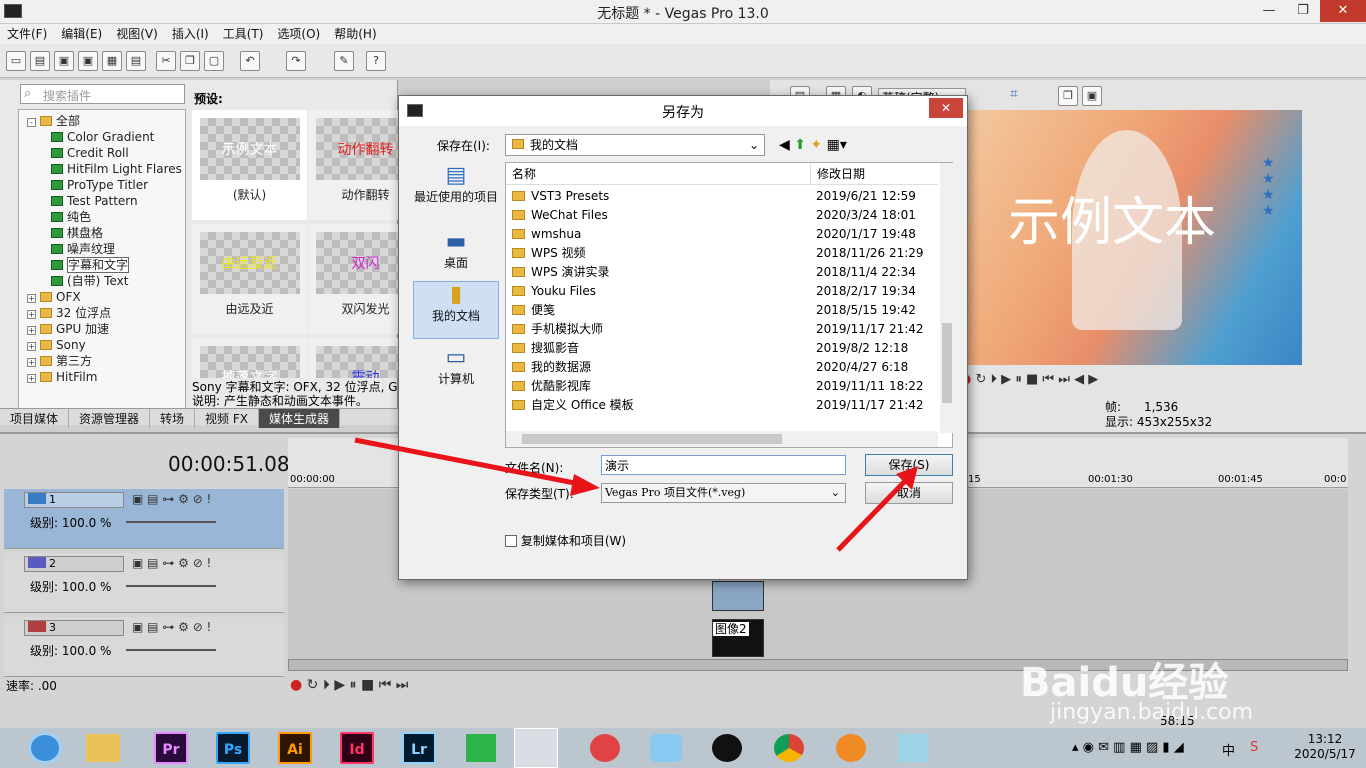  Describe the element at coordinates (1079, 379) in the screenshot. I see `prev-frame-icon: ◀` at that location.